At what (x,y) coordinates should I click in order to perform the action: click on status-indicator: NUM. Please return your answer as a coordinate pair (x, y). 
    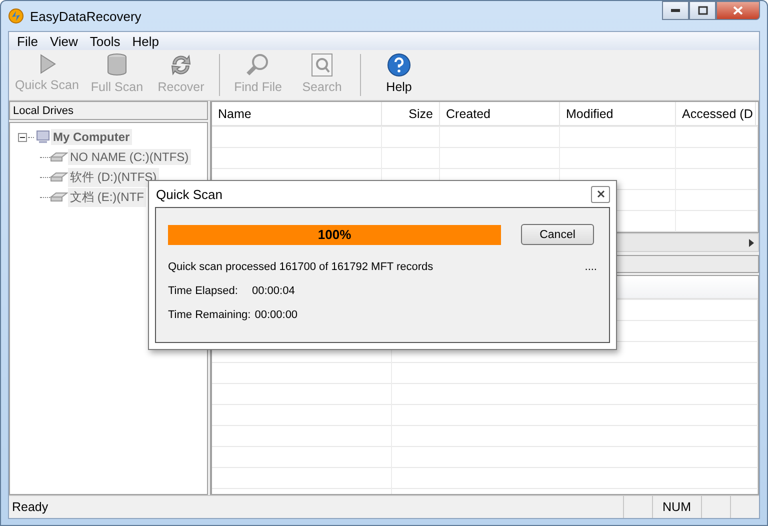
    Looking at the image, I should click on (676, 507).